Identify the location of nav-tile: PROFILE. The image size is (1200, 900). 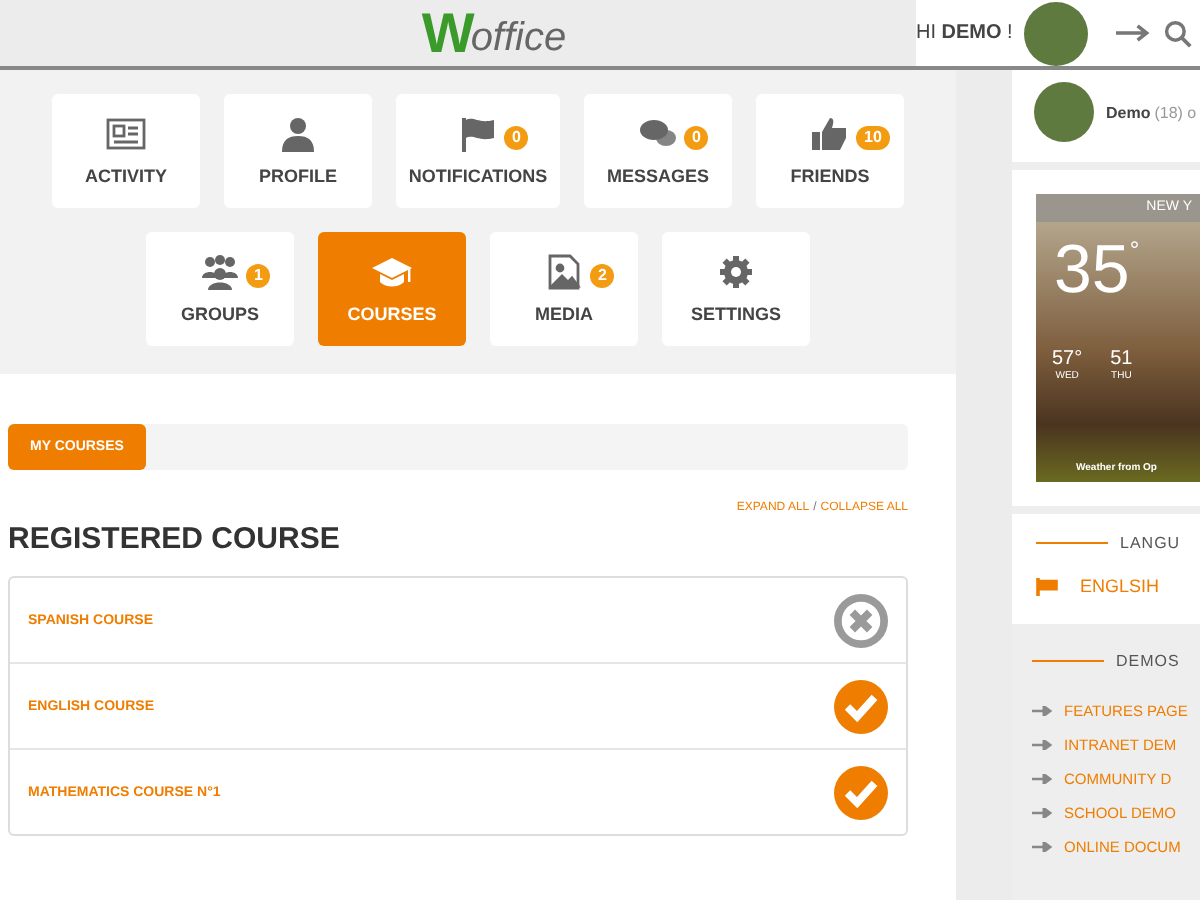
(298, 151).